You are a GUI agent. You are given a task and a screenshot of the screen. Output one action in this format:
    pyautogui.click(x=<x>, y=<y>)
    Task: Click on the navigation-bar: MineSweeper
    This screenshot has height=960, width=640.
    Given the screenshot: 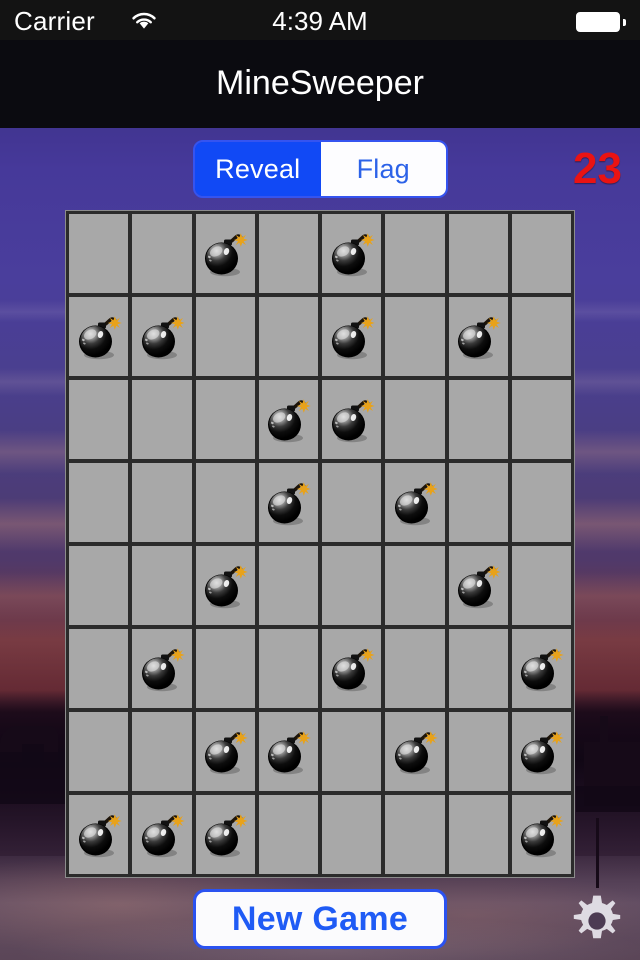 What is the action you would take?
    pyautogui.click(x=320, y=84)
    